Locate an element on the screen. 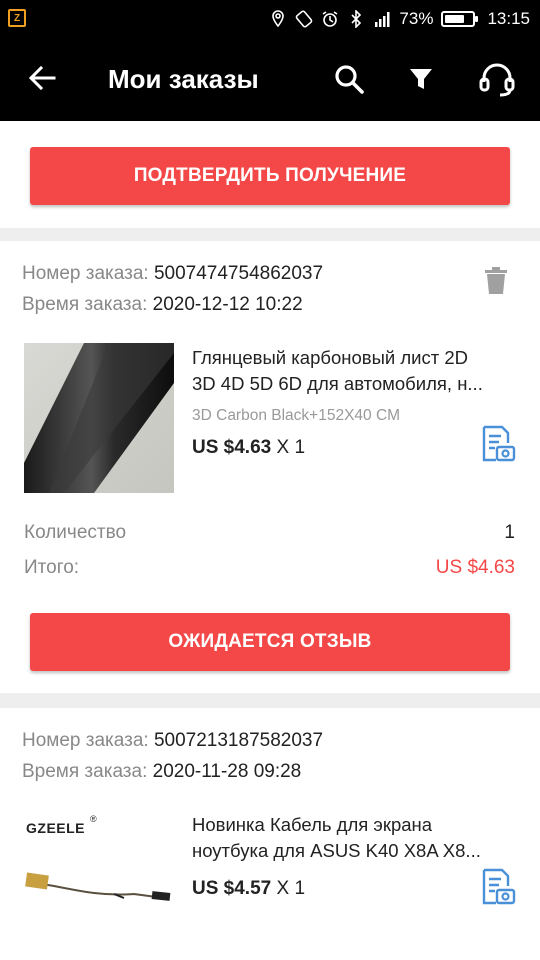 This screenshot has width=540, height=960. signal-icon is located at coordinates (382, 19).